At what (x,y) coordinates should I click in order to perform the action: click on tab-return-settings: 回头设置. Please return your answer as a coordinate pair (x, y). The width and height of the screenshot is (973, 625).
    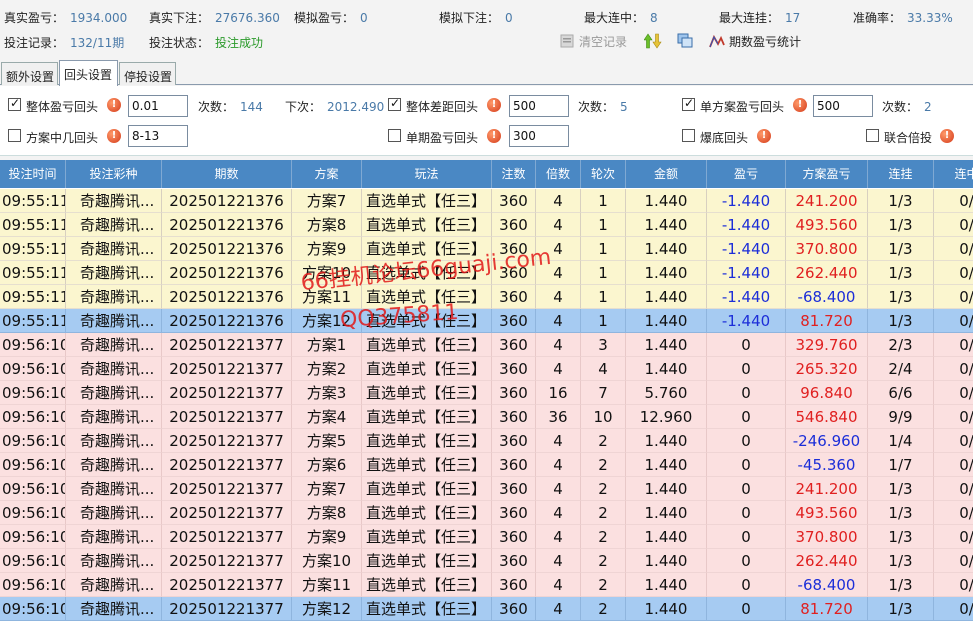
    Looking at the image, I should click on (88, 73).